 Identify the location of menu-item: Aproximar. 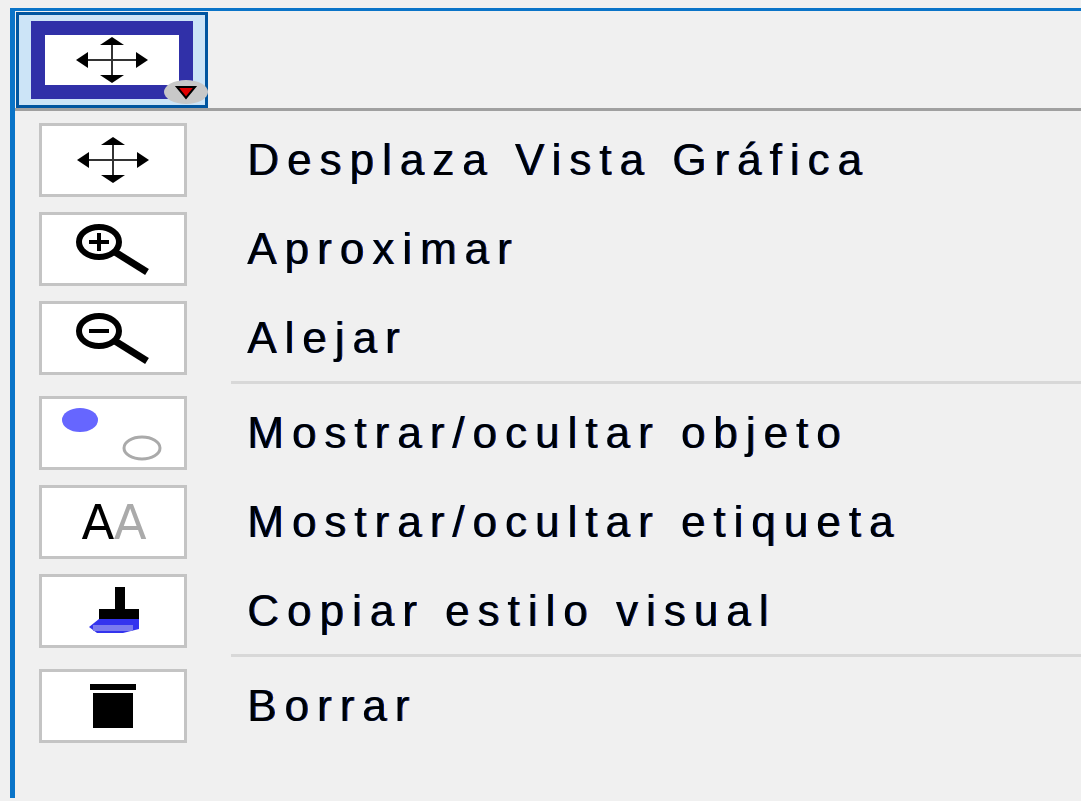
(383, 249).